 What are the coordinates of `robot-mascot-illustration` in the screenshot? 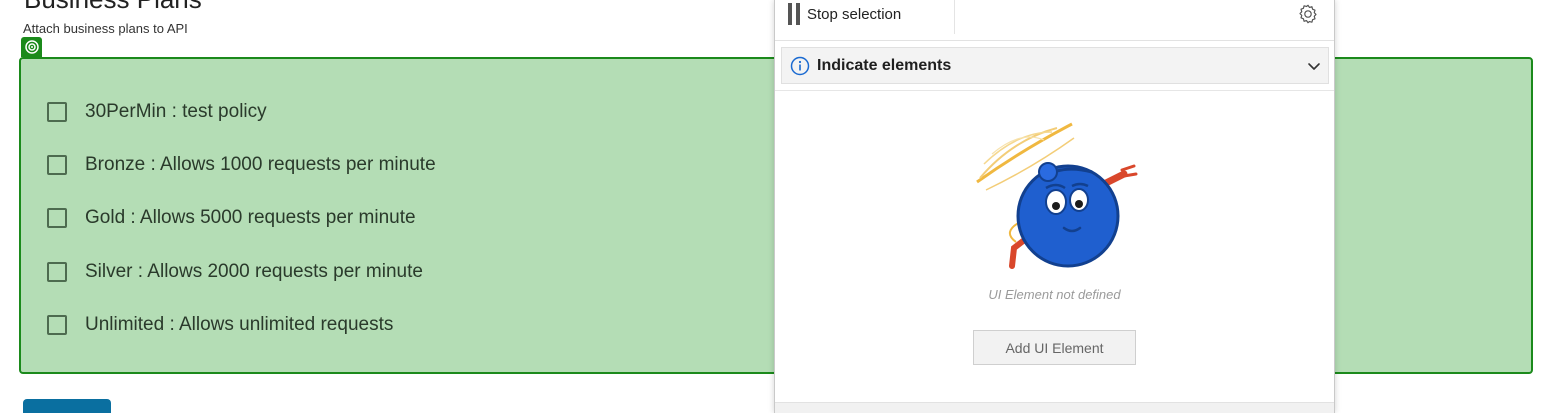 It's located at (1057, 195).